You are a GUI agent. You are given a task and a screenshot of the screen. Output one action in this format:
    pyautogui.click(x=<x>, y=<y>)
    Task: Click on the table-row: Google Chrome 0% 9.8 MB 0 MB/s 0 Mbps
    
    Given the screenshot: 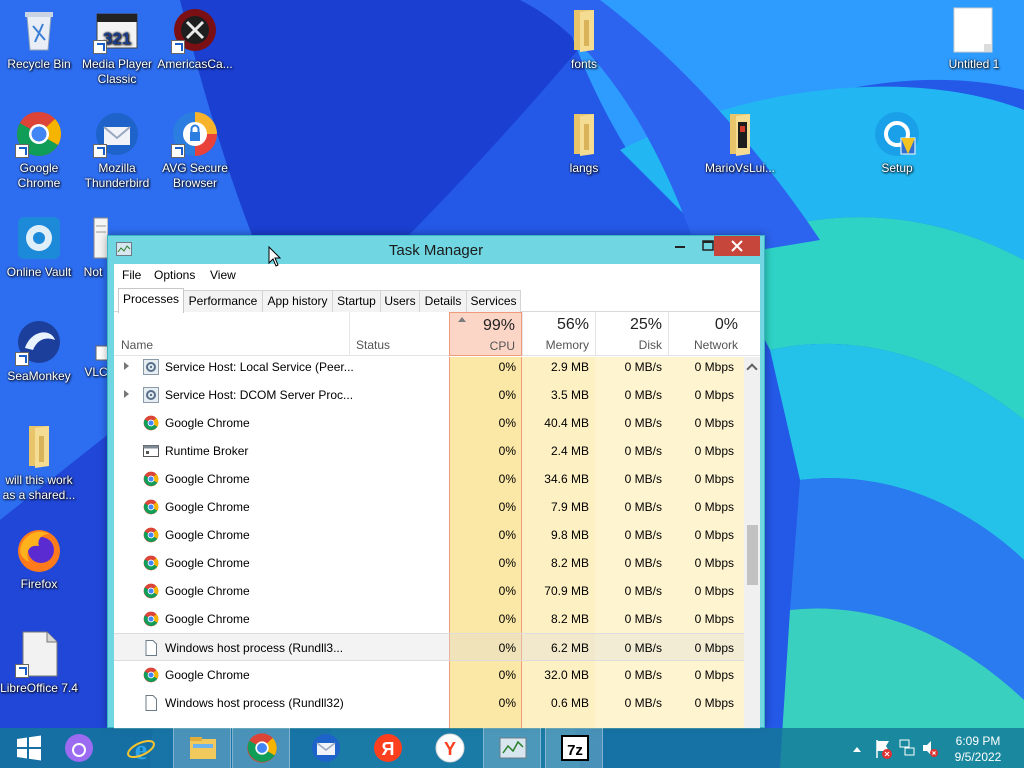 What is the action you would take?
    pyautogui.click(x=429, y=535)
    